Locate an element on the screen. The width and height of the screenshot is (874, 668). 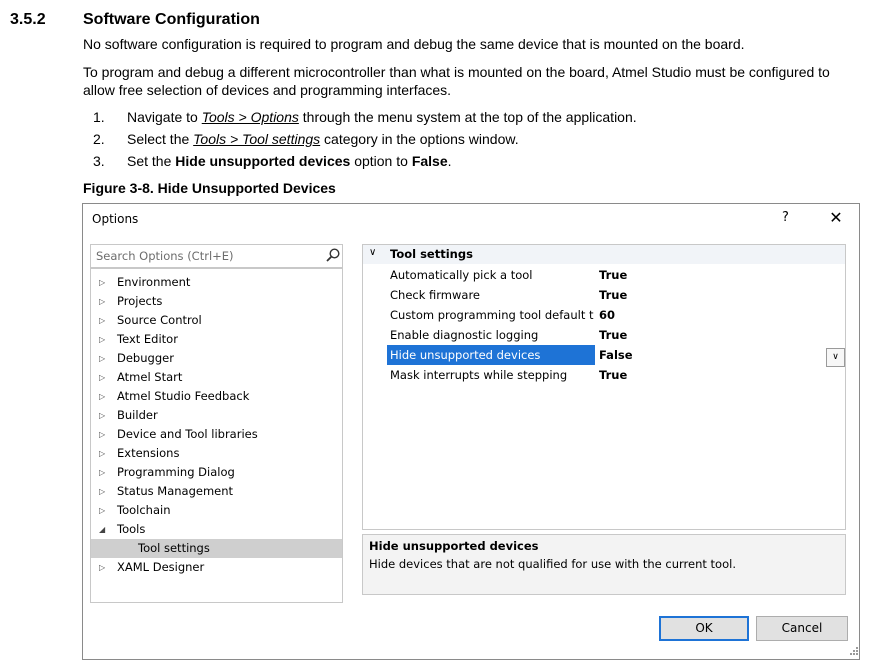
chevron-down-icon: ∨ is located at coordinates (372, 252).